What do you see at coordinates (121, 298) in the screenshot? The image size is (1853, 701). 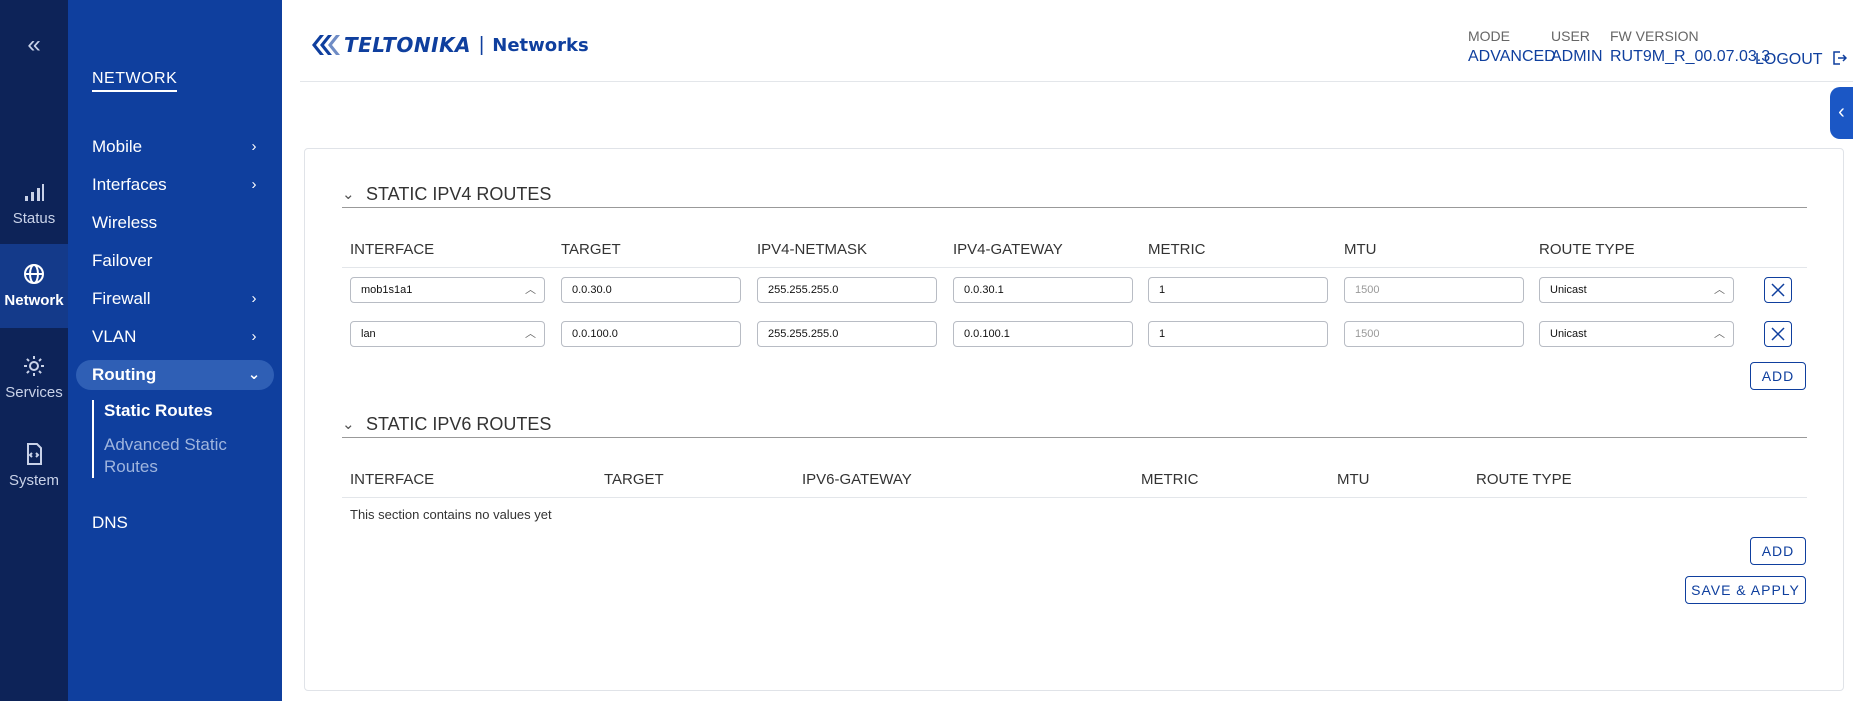 I see `sidebar-item-label: Firewall` at bounding box center [121, 298].